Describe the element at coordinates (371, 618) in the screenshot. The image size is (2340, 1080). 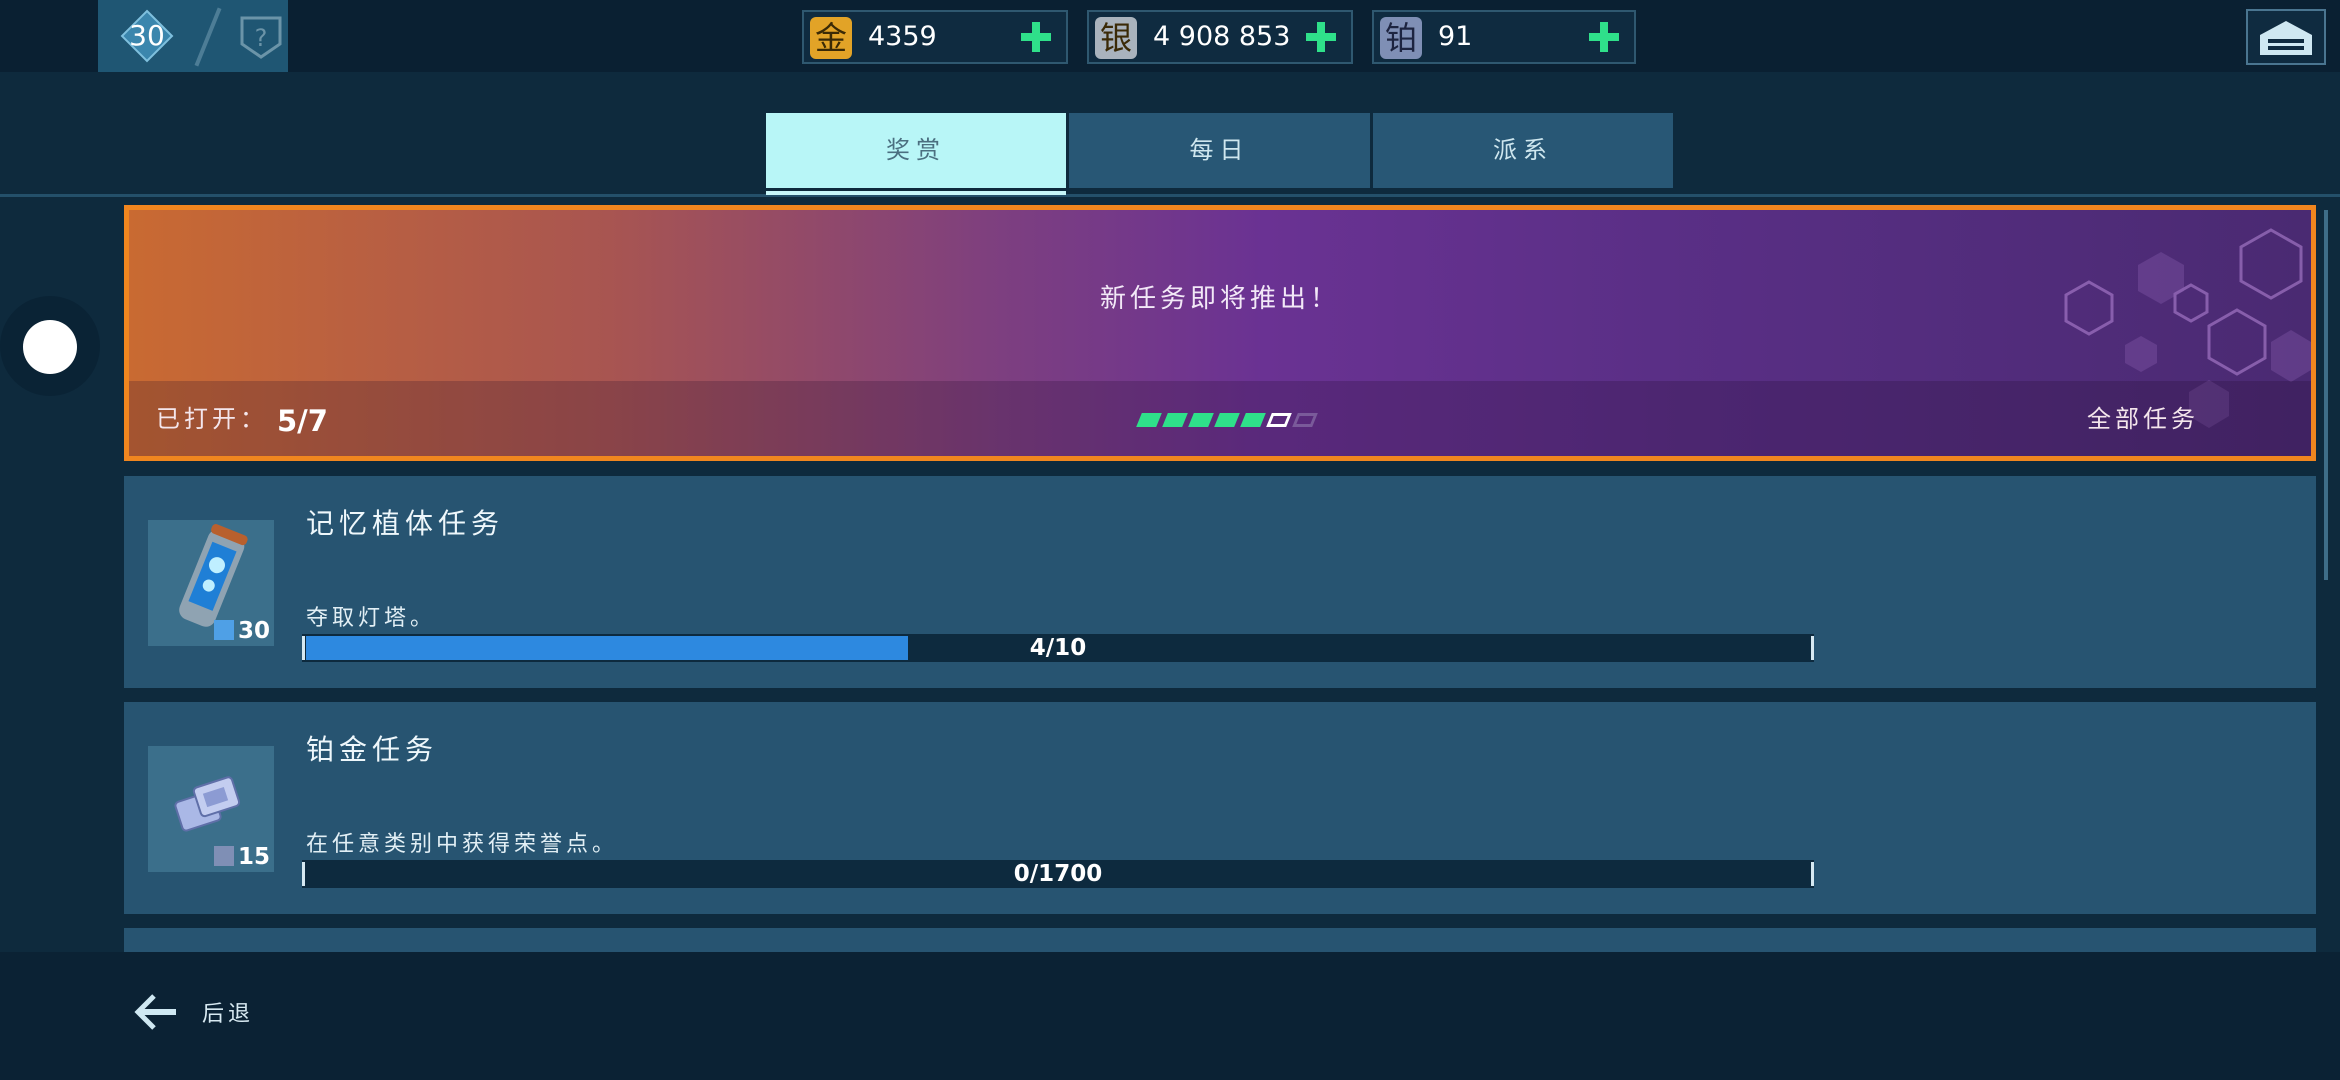
I see `mission-description: 夺取灯塔。` at that location.